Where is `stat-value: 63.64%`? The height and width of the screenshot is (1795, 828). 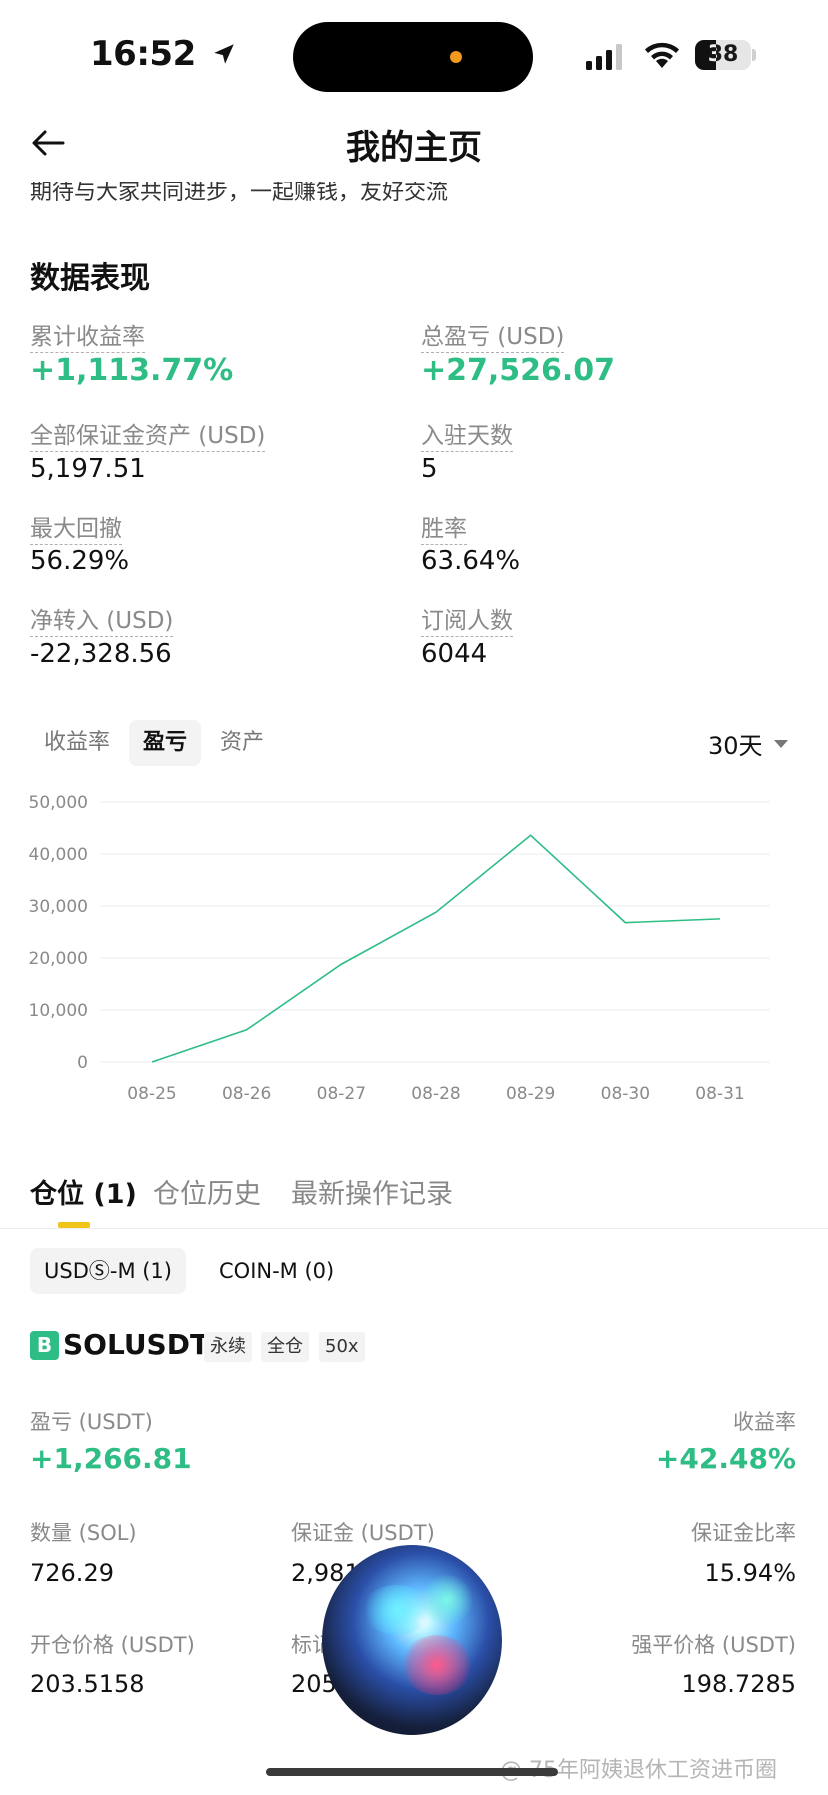 stat-value: 63.64% is located at coordinates (471, 561).